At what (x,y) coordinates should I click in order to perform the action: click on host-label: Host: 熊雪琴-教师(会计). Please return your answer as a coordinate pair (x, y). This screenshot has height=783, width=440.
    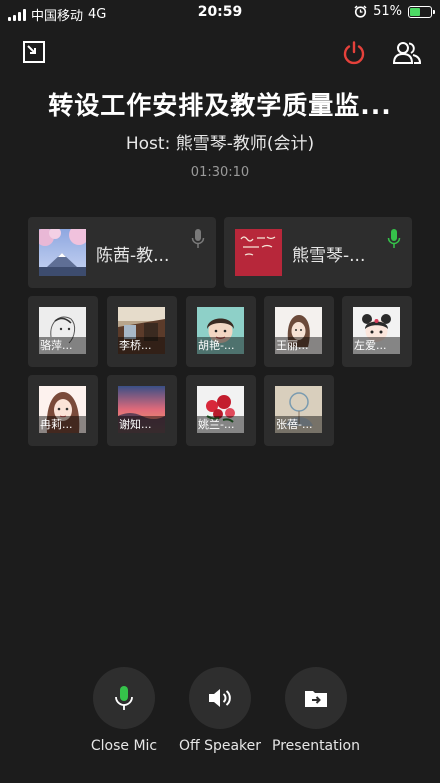
    Looking at the image, I should click on (220, 144).